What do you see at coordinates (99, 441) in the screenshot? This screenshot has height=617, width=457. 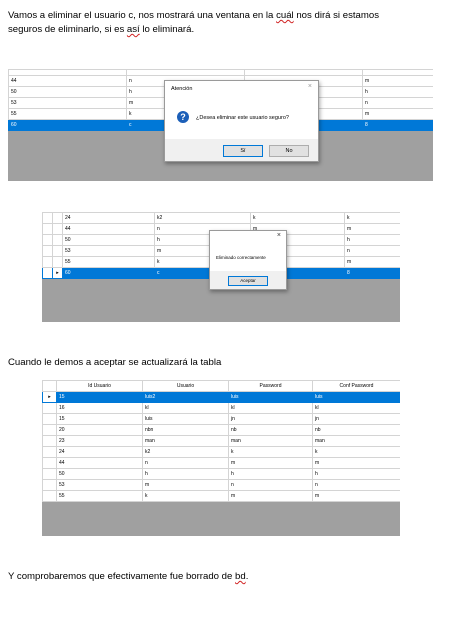 I see `cell: 23` at bounding box center [99, 441].